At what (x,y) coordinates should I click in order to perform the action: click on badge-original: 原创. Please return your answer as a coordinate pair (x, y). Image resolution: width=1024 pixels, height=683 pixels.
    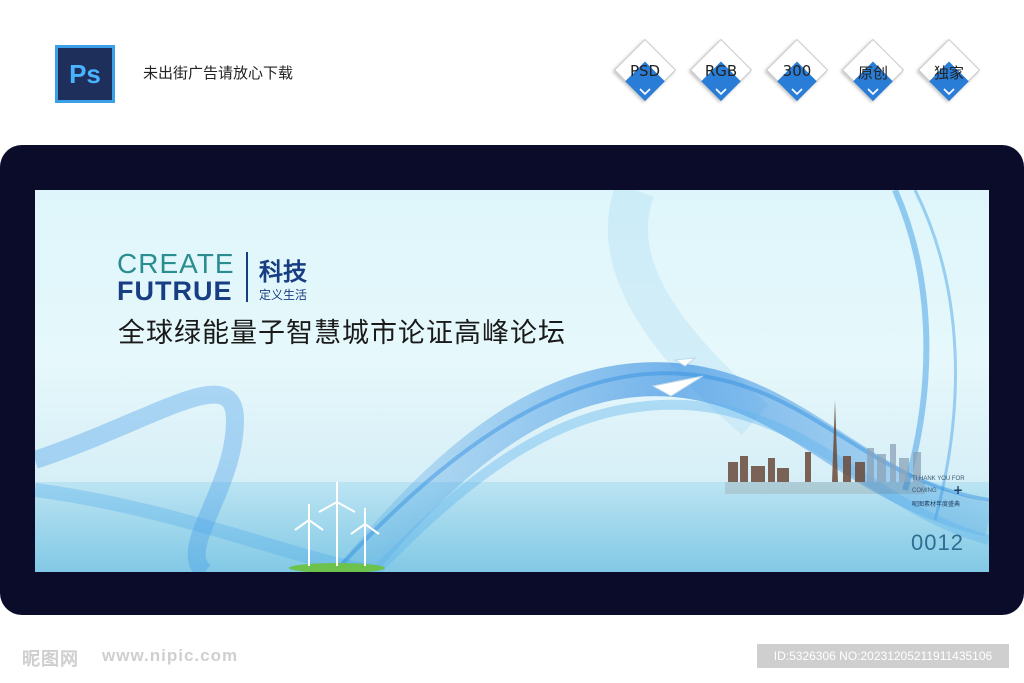
    Looking at the image, I should click on (873, 74).